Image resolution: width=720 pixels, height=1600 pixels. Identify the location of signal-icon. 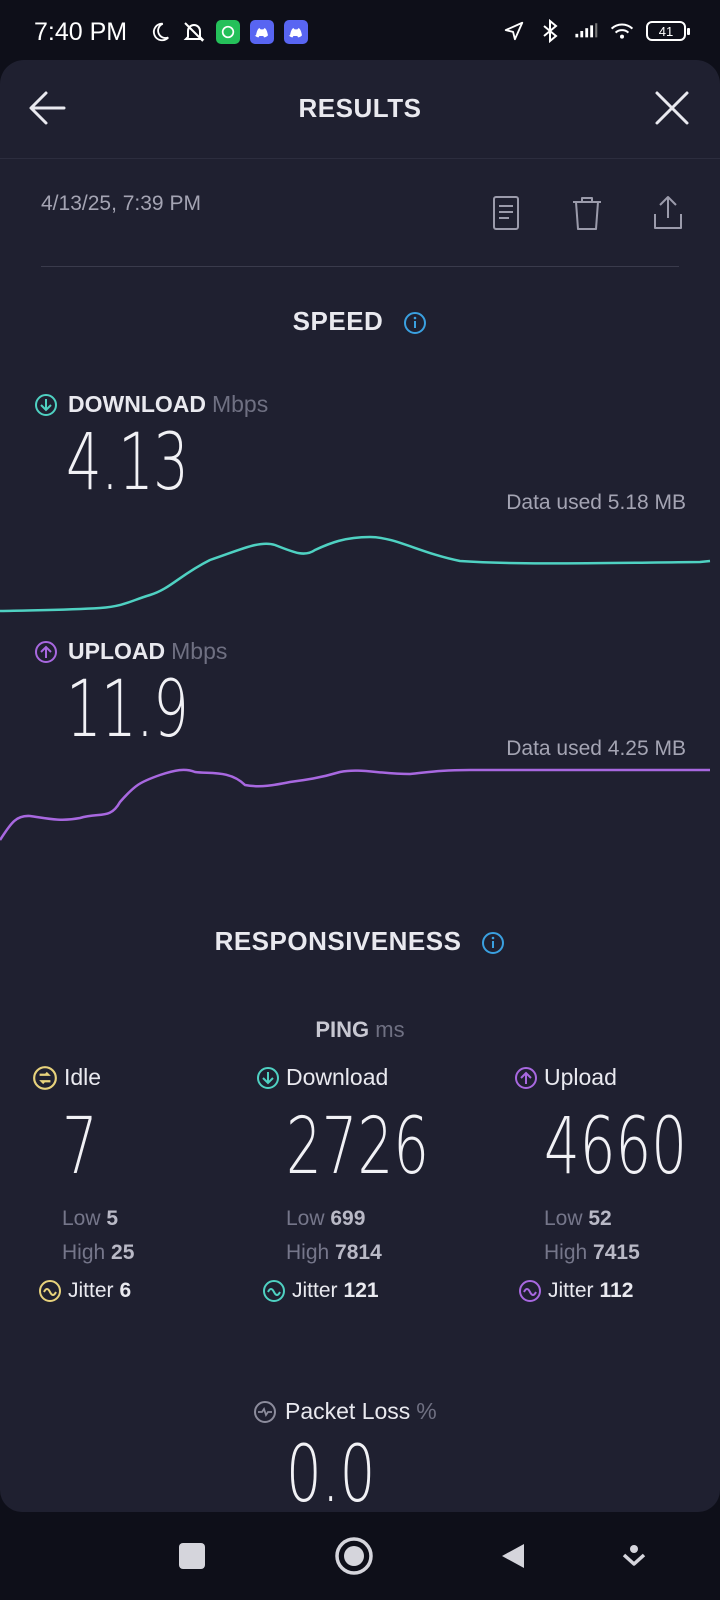
(586, 31).